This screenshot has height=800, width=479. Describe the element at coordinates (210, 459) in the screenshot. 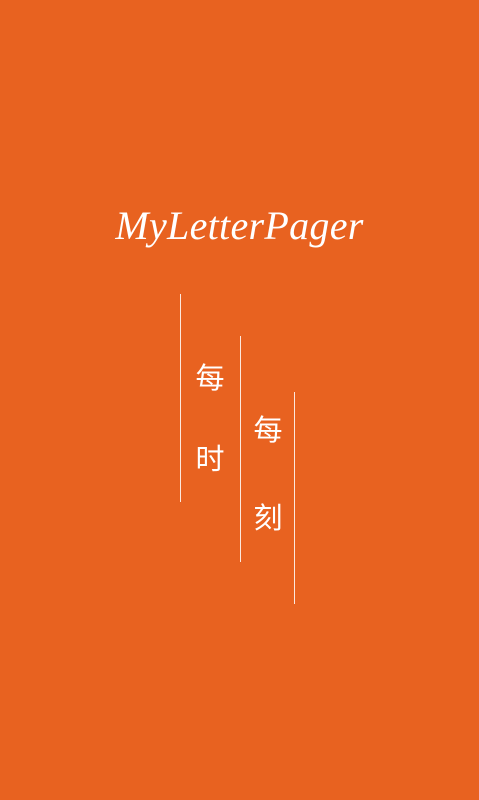

I see `slogan-char: 时` at that location.